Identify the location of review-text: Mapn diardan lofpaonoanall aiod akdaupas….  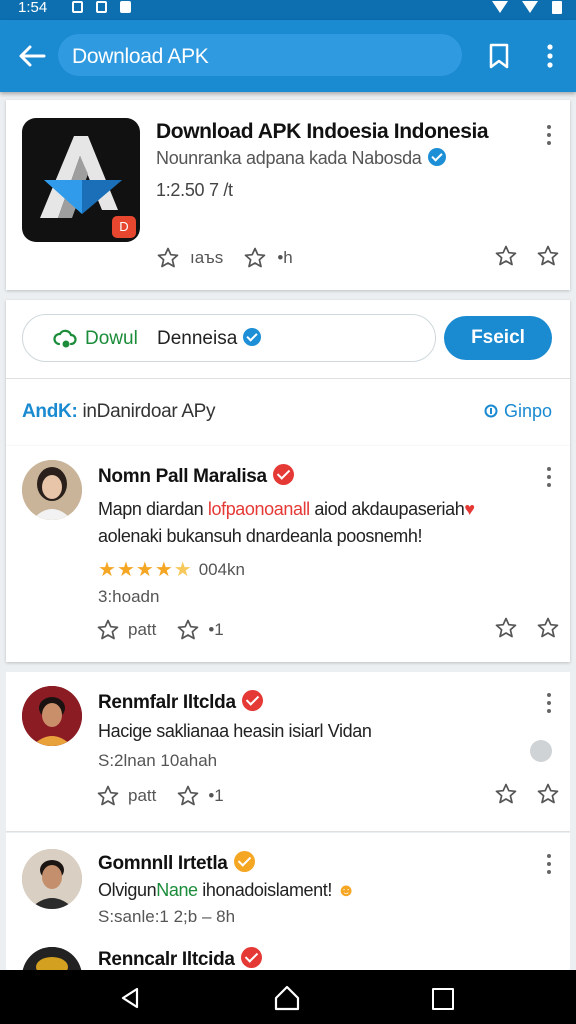
(286, 523).